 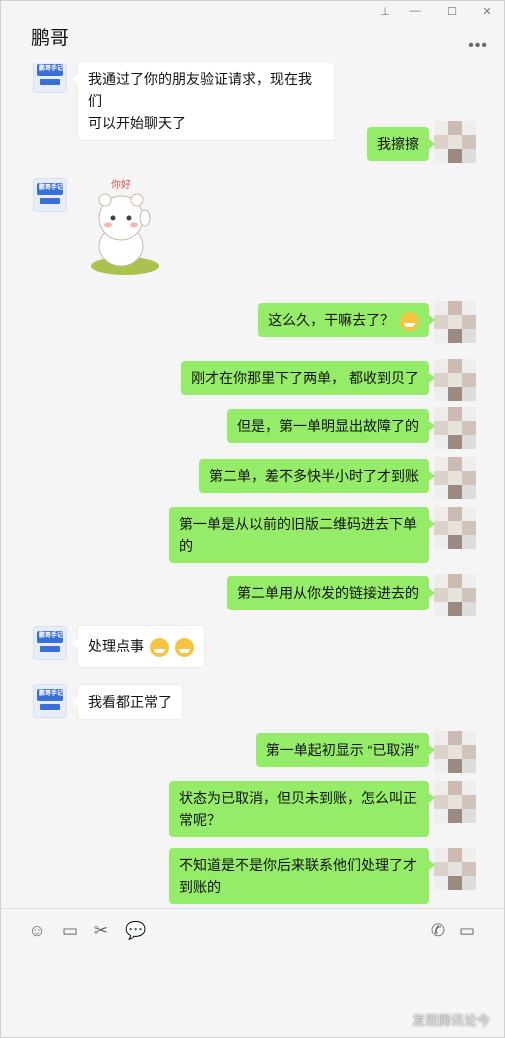 What do you see at coordinates (298, 865) in the screenshot?
I see `message-text: 不知道是不是你后来联系他们处理了才` at bounding box center [298, 865].